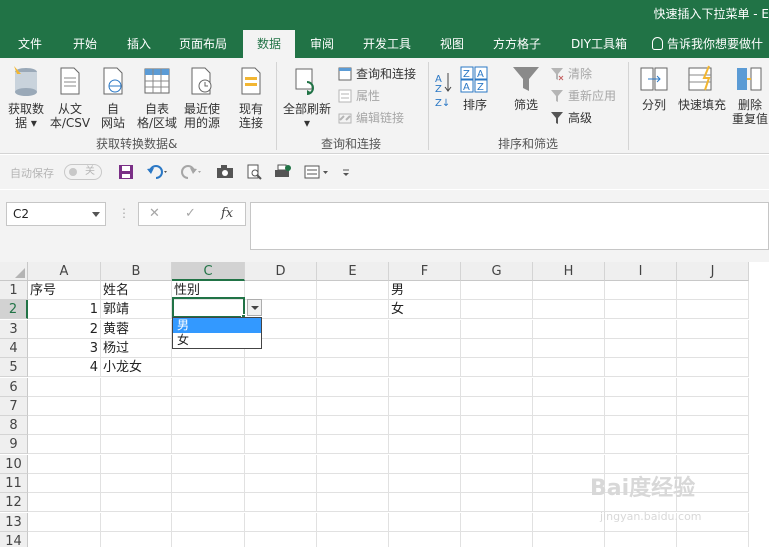 The width and height of the screenshot is (769, 547). Describe the element at coordinates (497, 445) in the screenshot. I see `cell-g9` at that location.